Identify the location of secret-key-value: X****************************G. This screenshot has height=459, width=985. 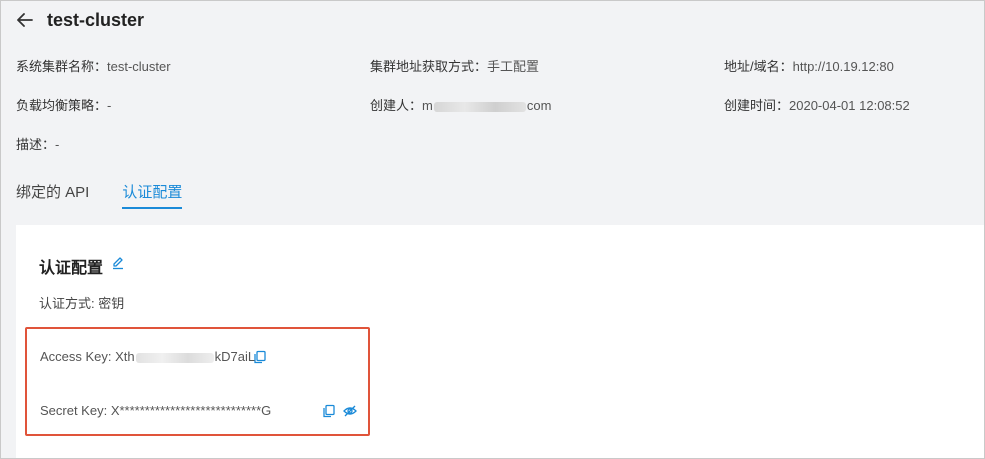
(191, 410).